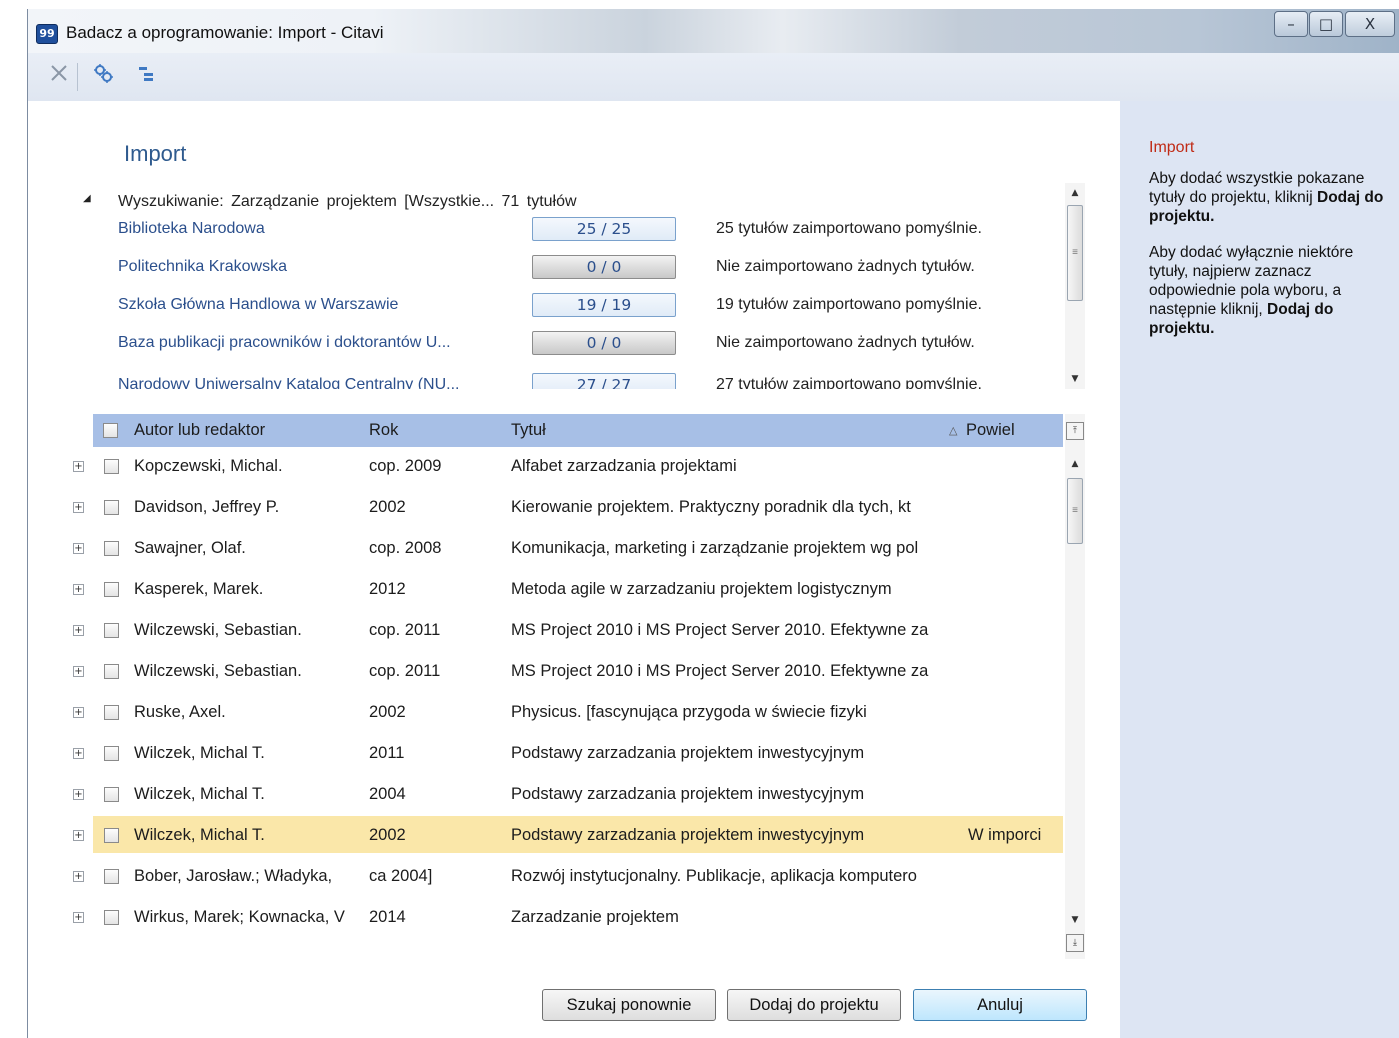  I want to click on scroll-bottom-icon: ⤓, so click(1075, 943).